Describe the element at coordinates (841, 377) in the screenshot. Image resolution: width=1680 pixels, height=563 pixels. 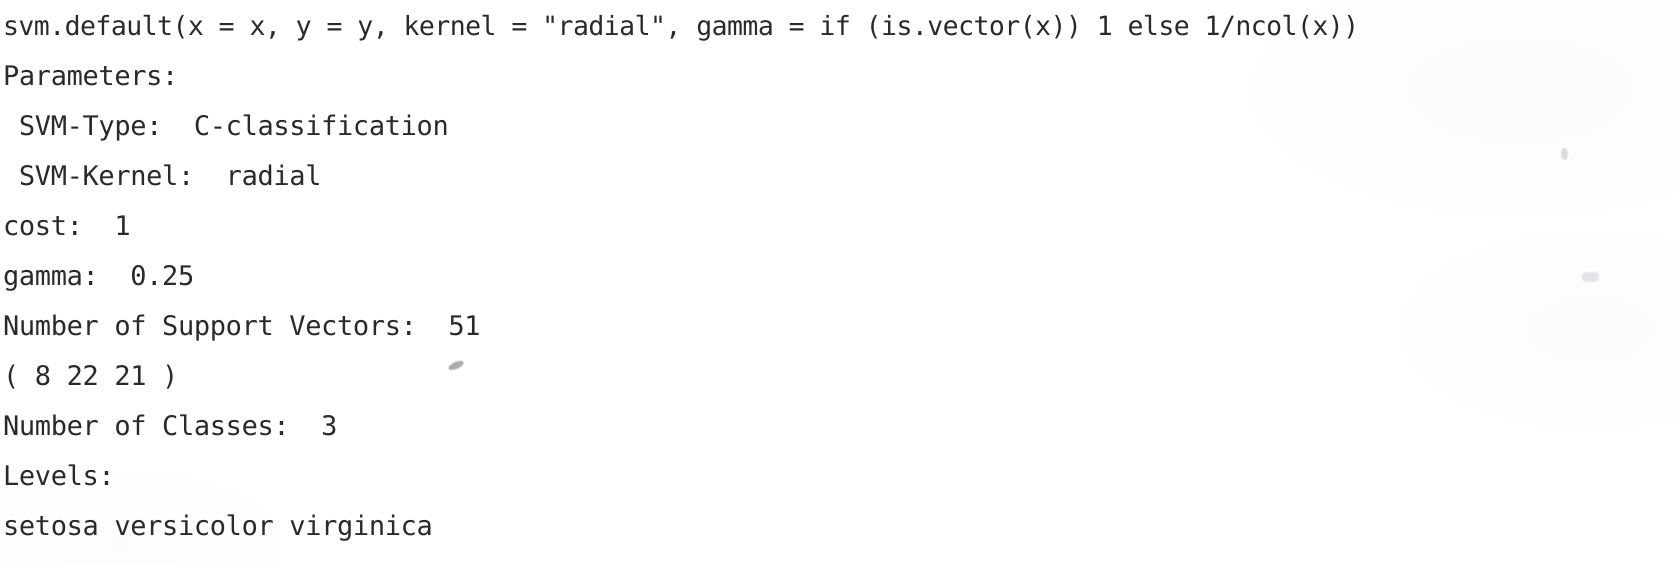
I see `support-vectors-per-class-line: ( 8 22 21 )` at that location.